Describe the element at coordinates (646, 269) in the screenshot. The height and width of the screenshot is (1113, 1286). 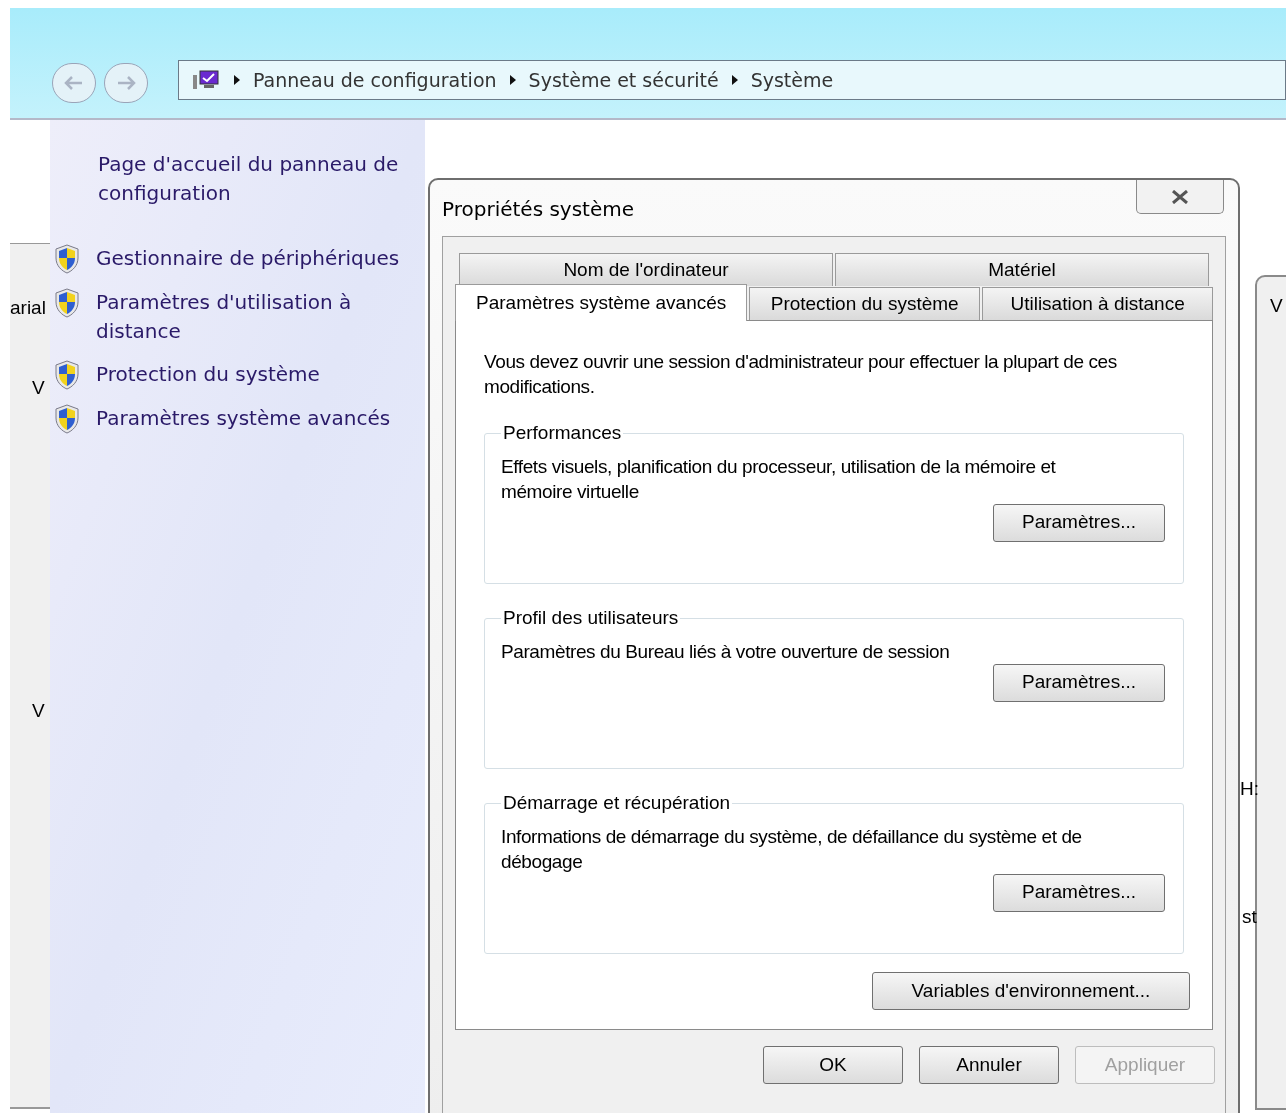
I see `tab: Nom de l'ordinateur` at that location.